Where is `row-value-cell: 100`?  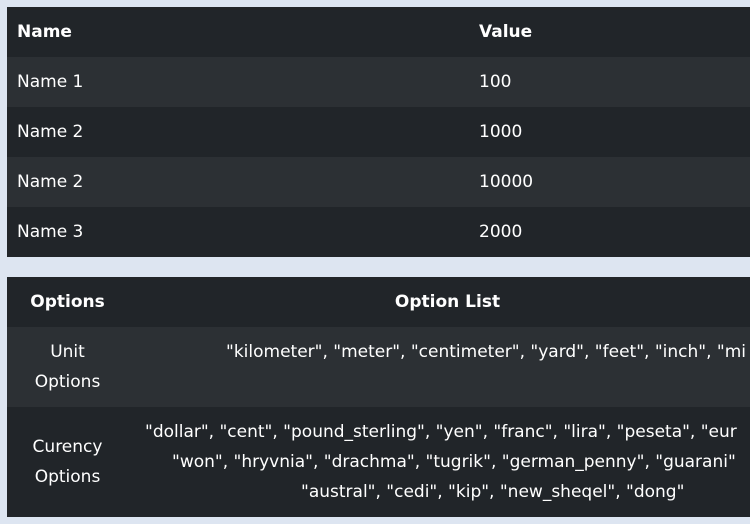 row-value-cell: 100 is located at coordinates (614, 82).